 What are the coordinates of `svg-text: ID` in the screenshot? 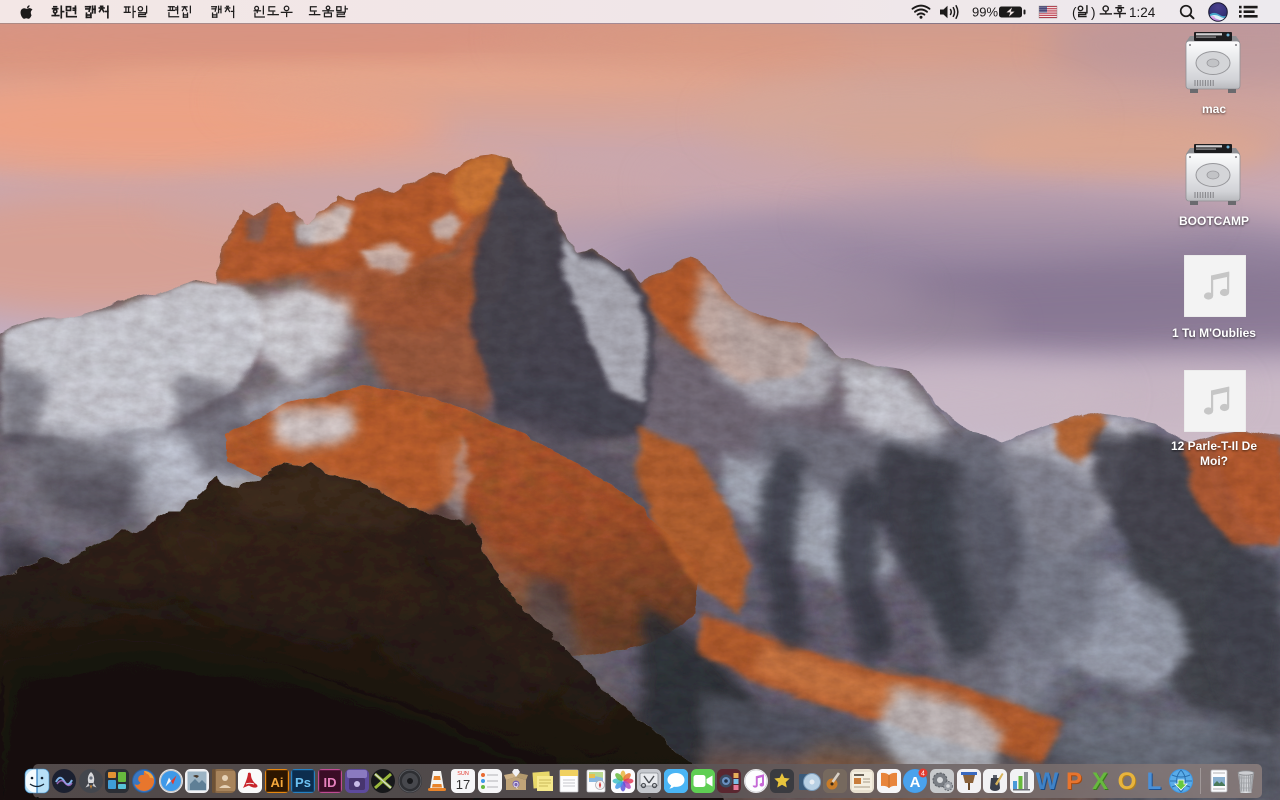 It's located at (330, 782).